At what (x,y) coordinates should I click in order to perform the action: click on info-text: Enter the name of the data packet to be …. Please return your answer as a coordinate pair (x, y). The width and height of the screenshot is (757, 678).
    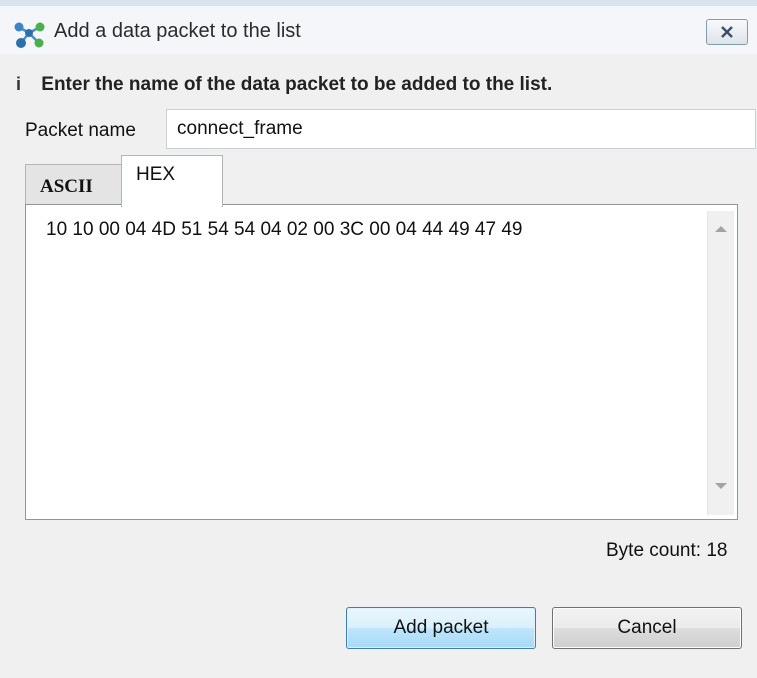
    Looking at the image, I should click on (297, 84).